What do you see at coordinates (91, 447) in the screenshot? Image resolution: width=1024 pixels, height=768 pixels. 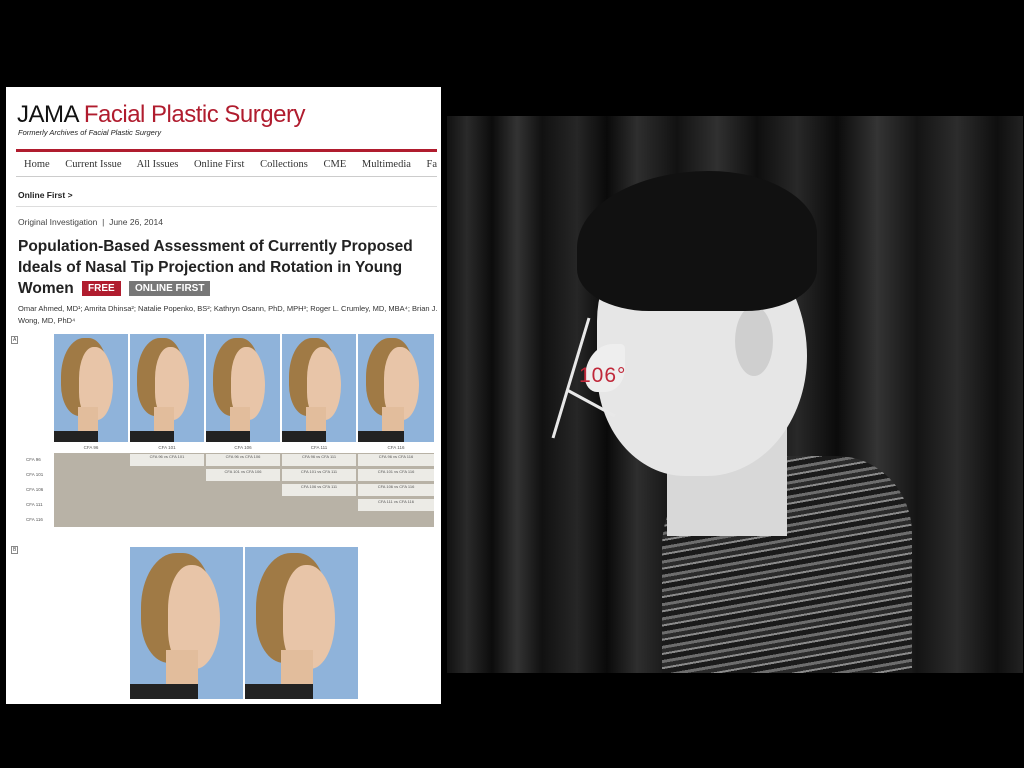 I see `cfa-label: CFA 96` at bounding box center [91, 447].